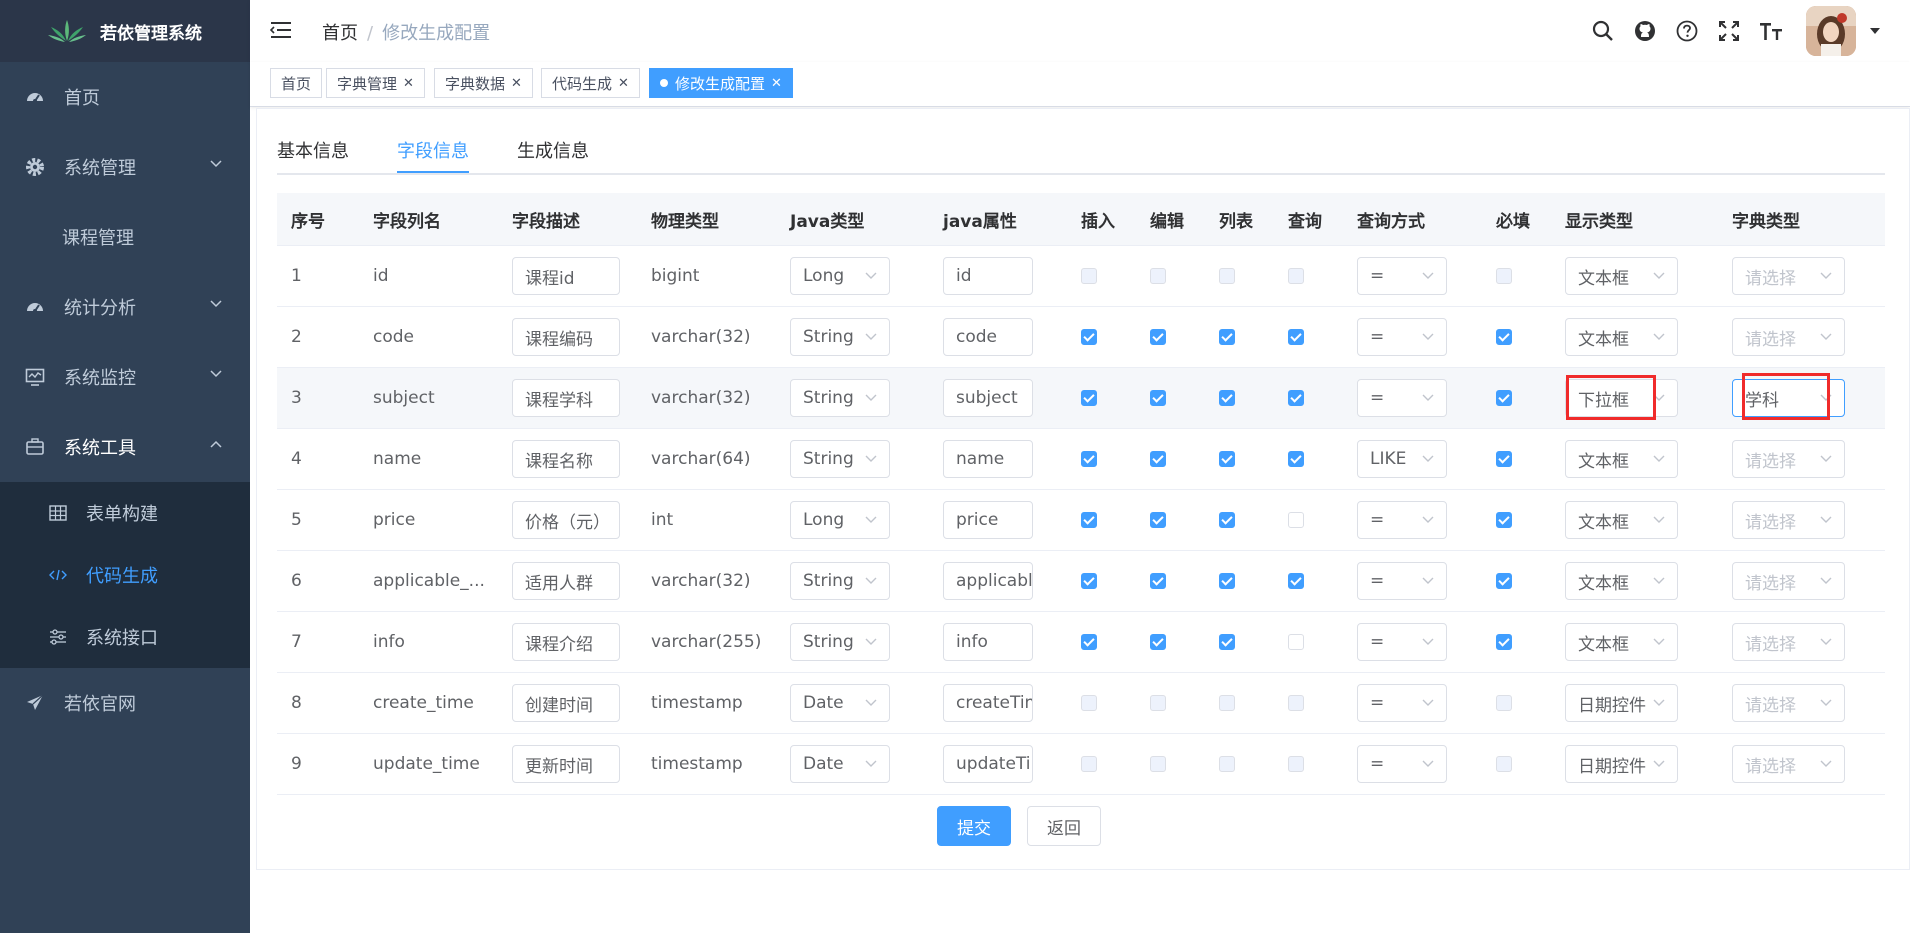 The height and width of the screenshot is (933, 1910). What do you see at coordinates (340, 33) in the screenshot?
I see `breadcrumb-home: 首页` at bounding box center [340, 33].